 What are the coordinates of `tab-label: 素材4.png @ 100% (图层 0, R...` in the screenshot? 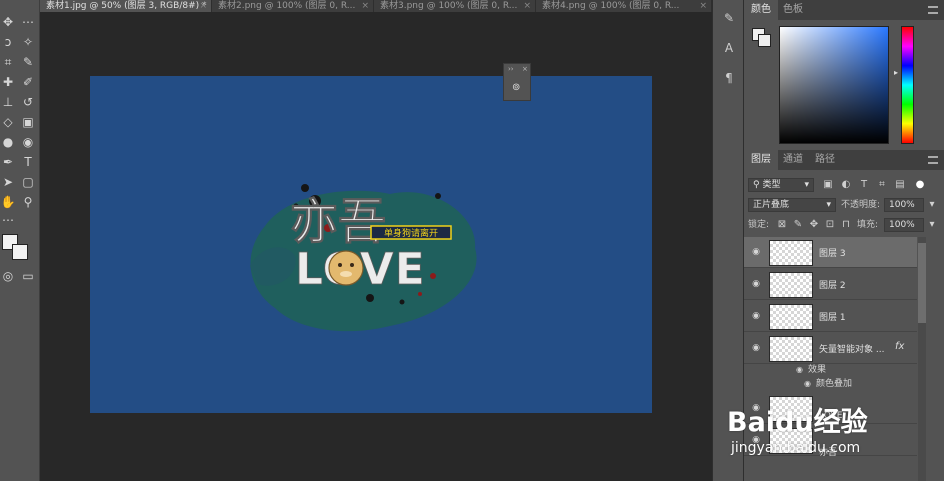 It's located at (611, 6).